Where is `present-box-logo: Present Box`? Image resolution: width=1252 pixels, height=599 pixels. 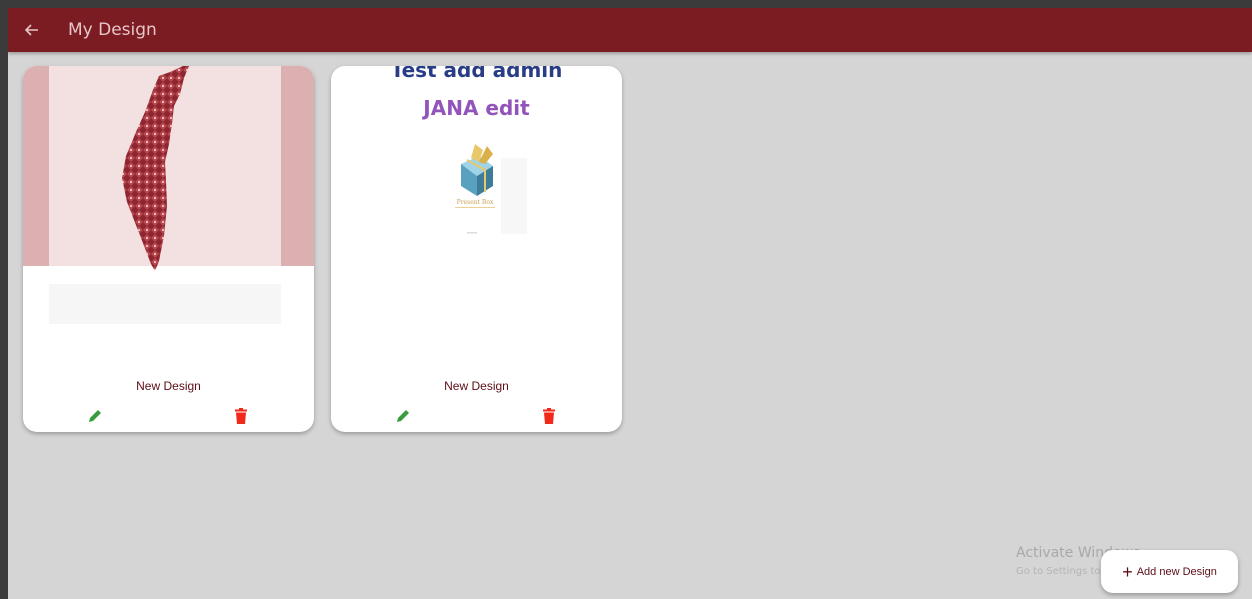 present-box-logo: Present Box is located at coordinates (486, 191).